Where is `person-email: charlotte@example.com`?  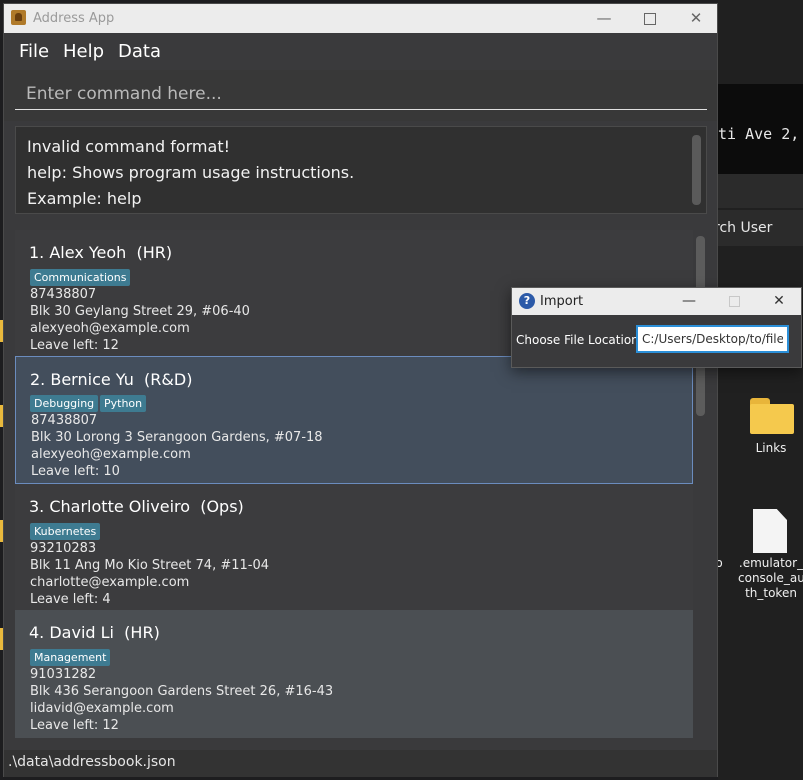
person-email: charlotte@example.com is located at coordinates (110, 582).